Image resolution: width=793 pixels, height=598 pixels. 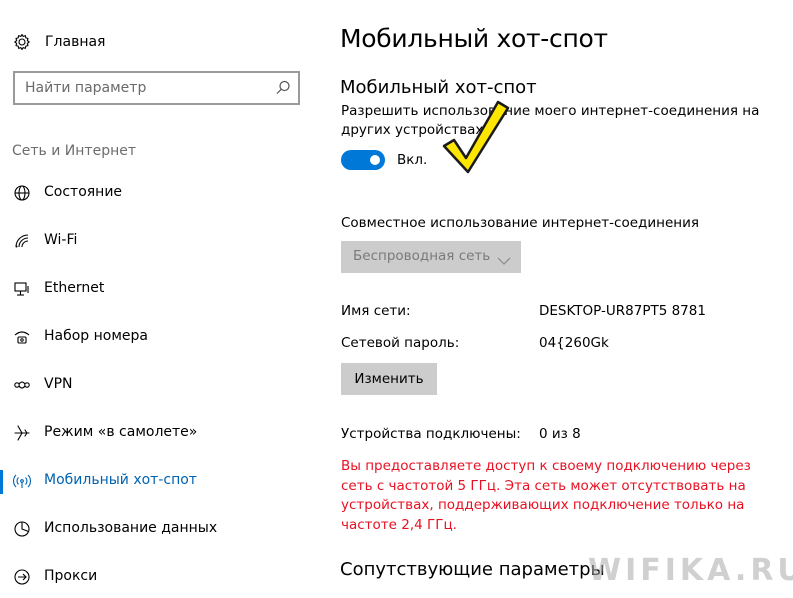 I want to click on ethernet-icon, so click(x=22, y=289).